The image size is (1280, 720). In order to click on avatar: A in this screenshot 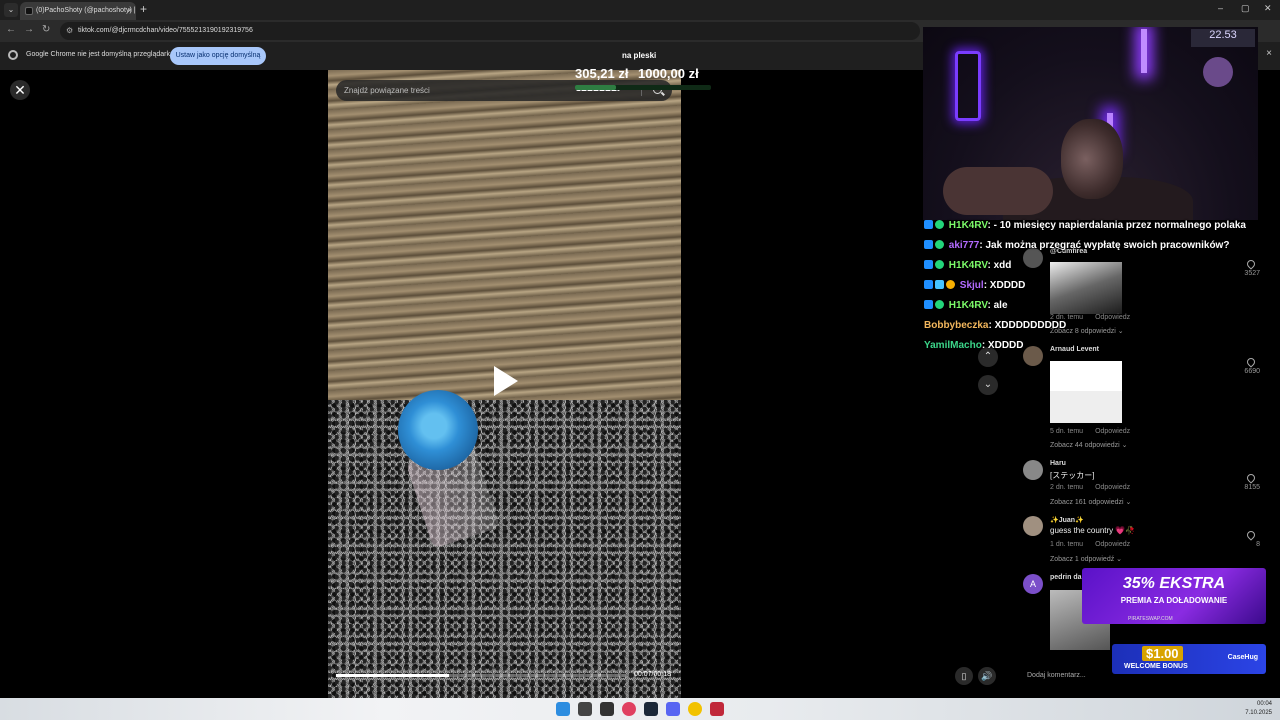, I will do `click(1033, 584)`.